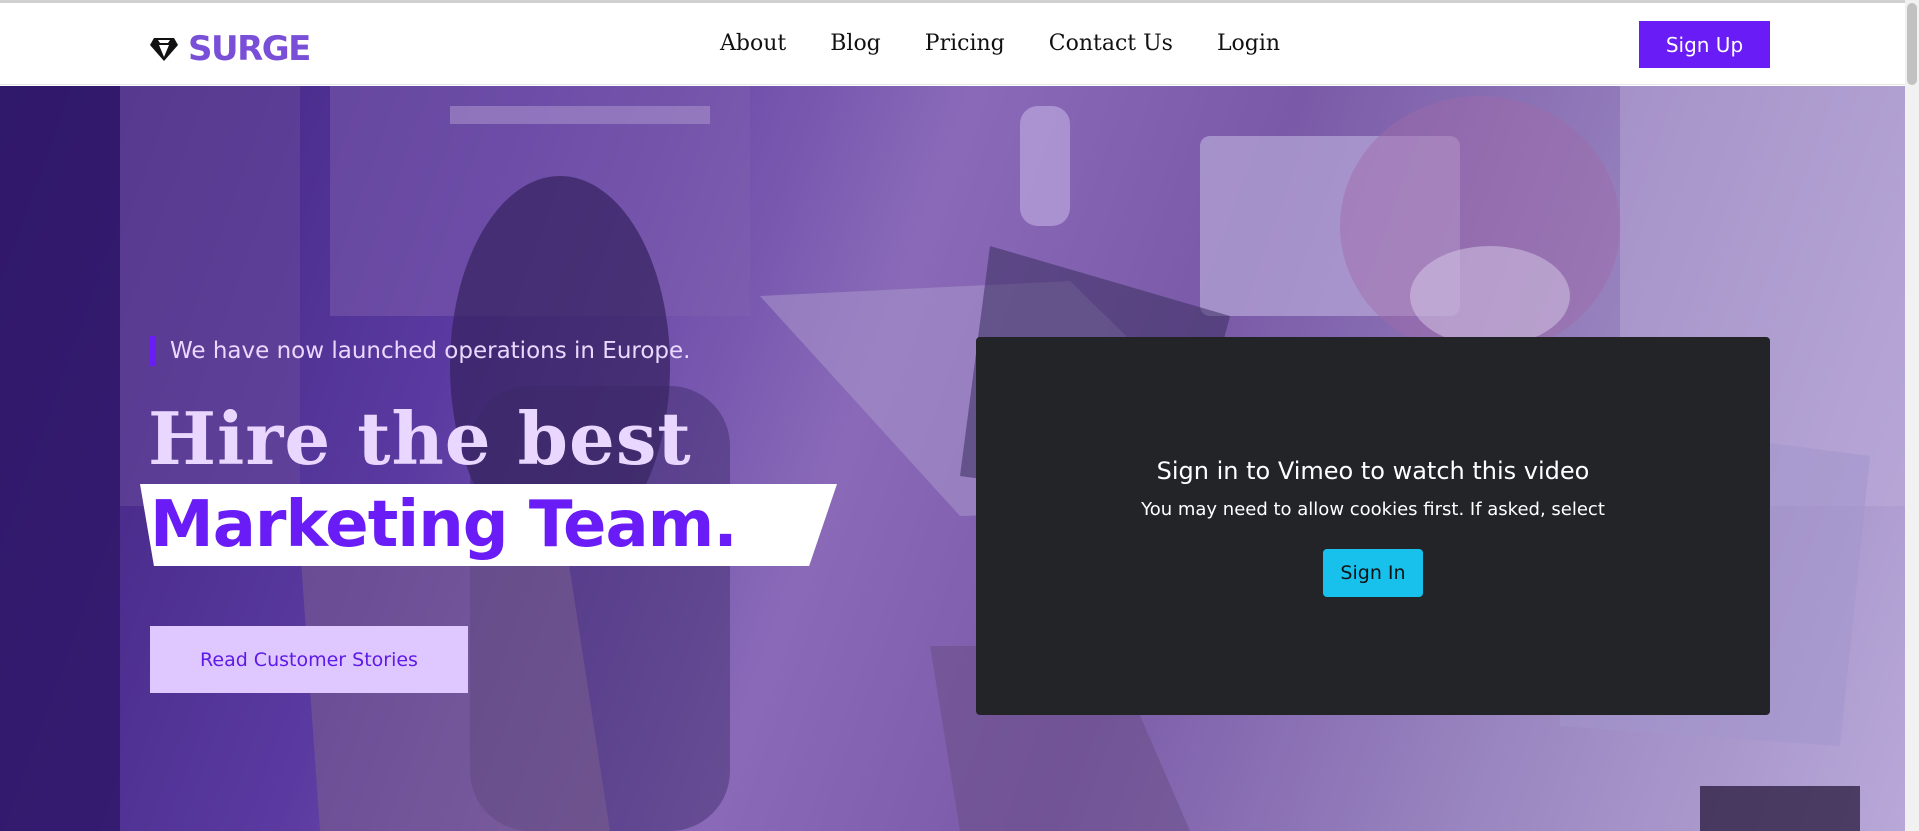  I want to click on vimeo-sign-in-button: Sign In, so click(1373, 573).